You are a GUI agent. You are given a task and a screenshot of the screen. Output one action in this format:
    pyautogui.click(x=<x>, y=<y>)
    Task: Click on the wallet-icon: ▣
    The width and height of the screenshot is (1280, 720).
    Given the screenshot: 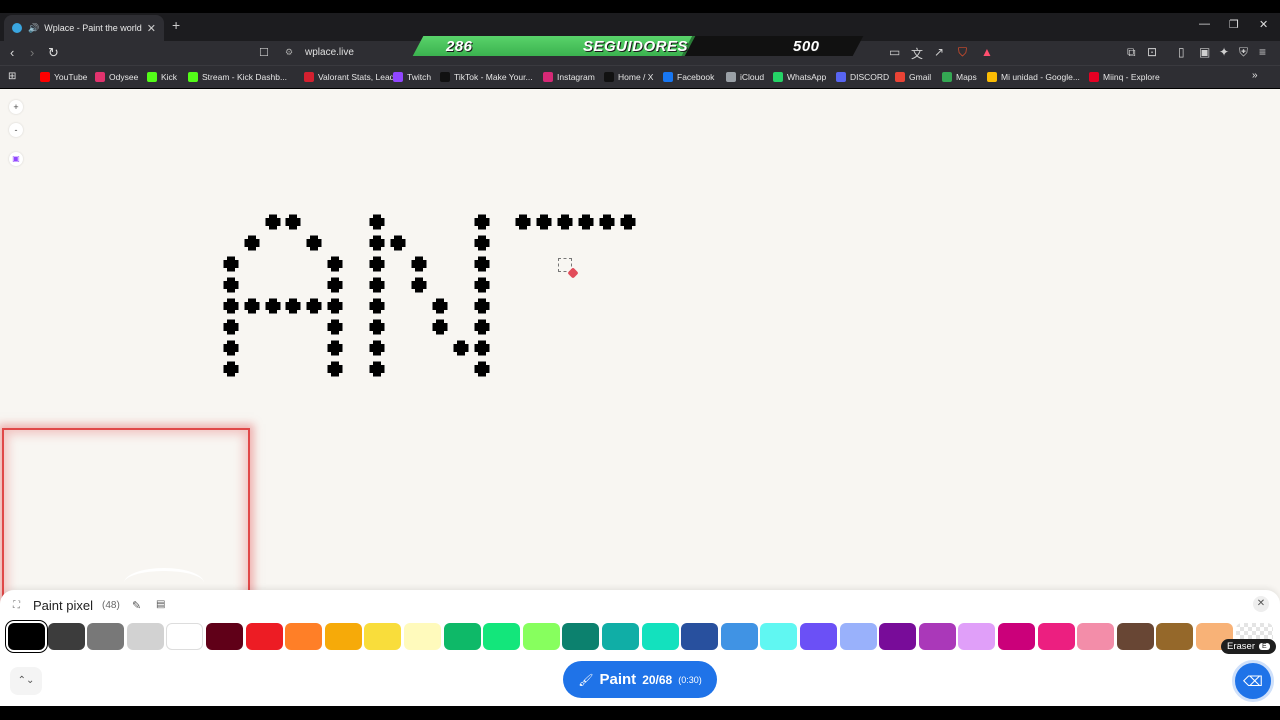 What is the action you would take?
    pyautogui.click(x=1204, y=52)
    